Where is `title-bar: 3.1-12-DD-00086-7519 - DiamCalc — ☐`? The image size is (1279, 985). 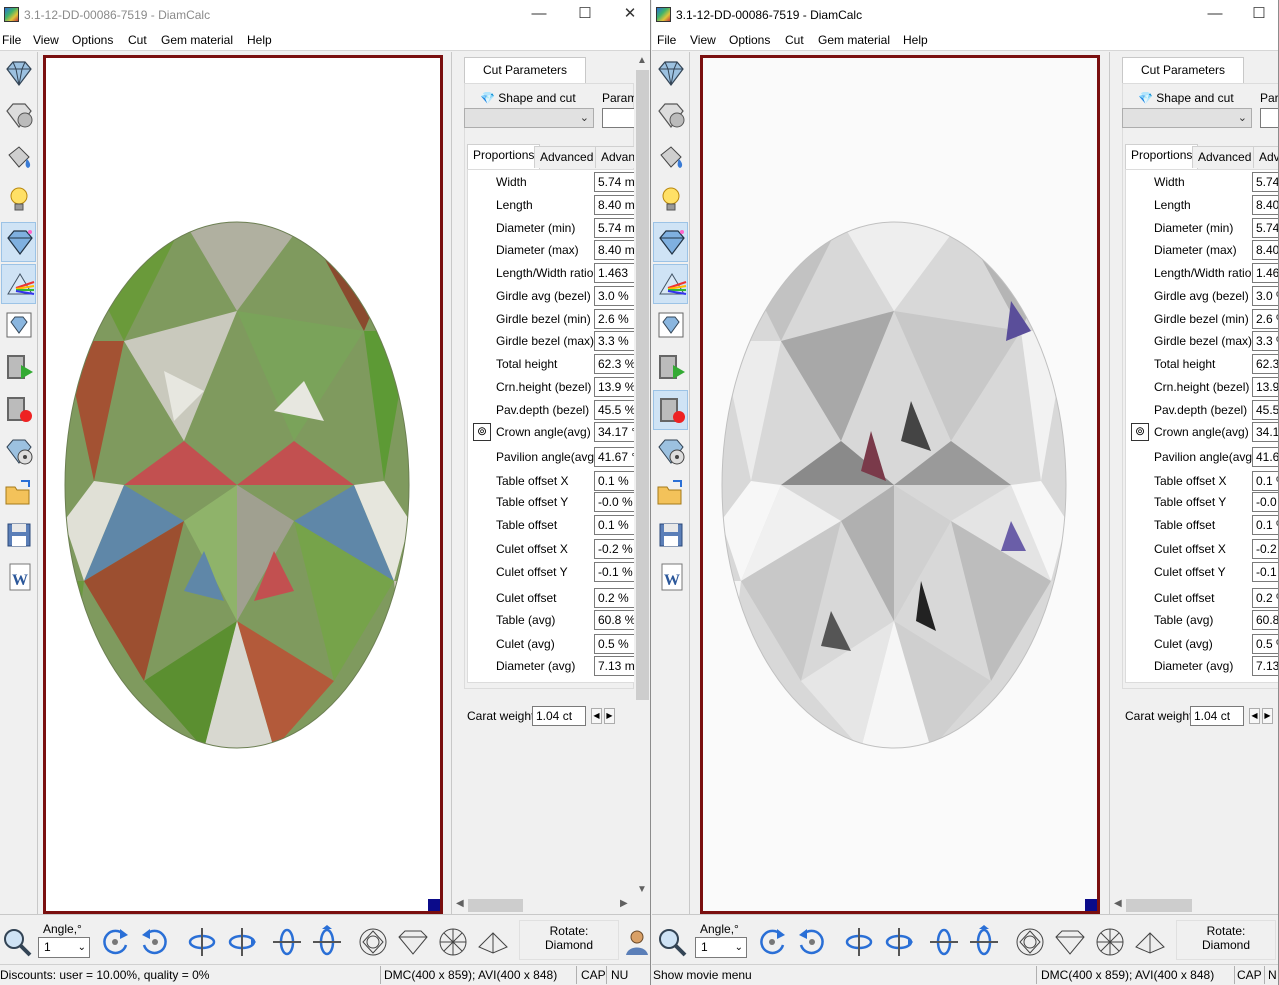
title-bar: 3.1-12-DD-00086-7519 - DiamCalc — ☐ is located at coordinates (965, 15).